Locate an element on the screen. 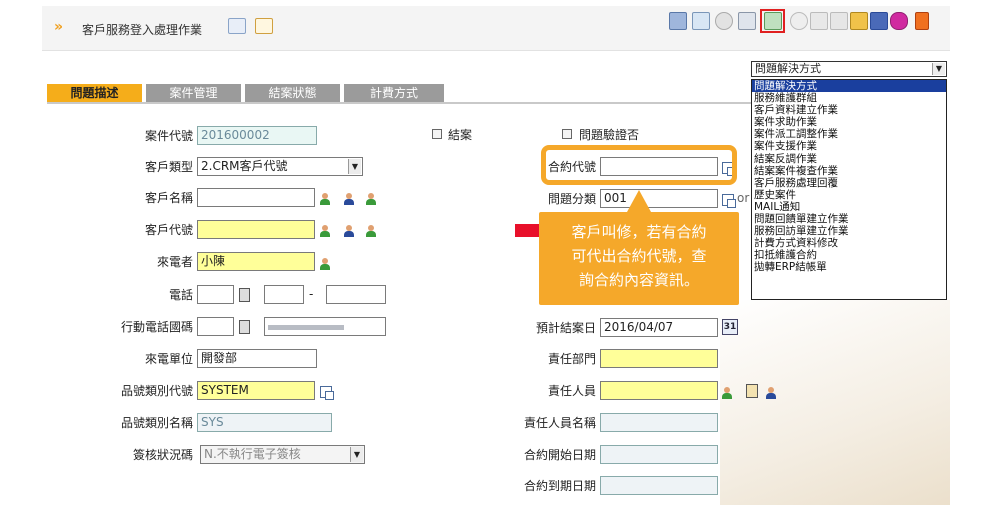  approval-select: N.不執行電子簽核 ▼ is located at coordinates (282, 454).